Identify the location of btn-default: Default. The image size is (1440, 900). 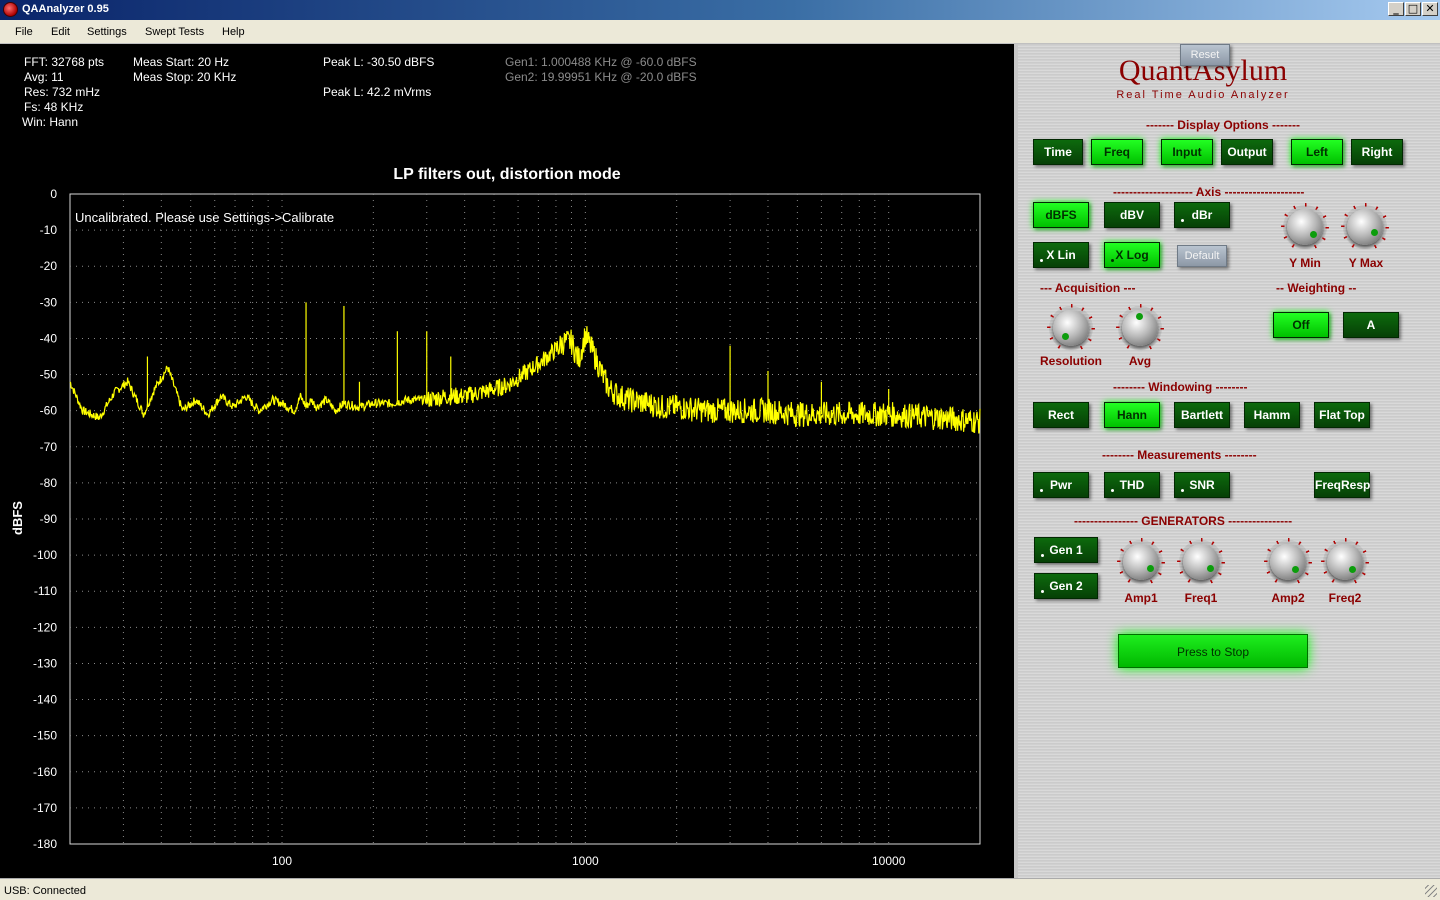
(1202, 256).